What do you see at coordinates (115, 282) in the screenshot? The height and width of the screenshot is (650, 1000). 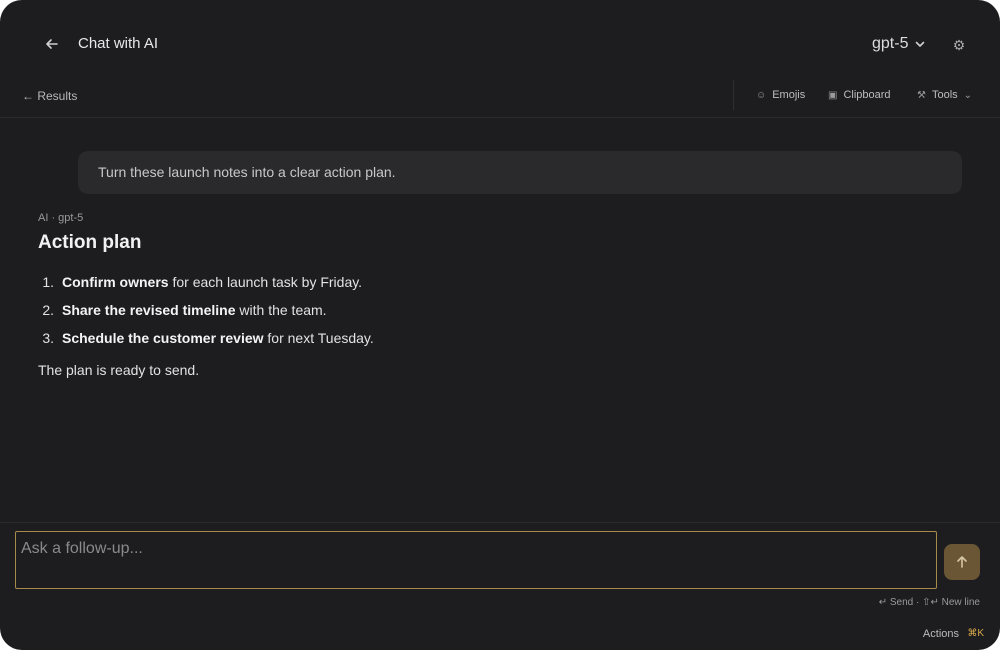 I see `list-item-bold: Confirm owners` at bounding box center [115, 282].